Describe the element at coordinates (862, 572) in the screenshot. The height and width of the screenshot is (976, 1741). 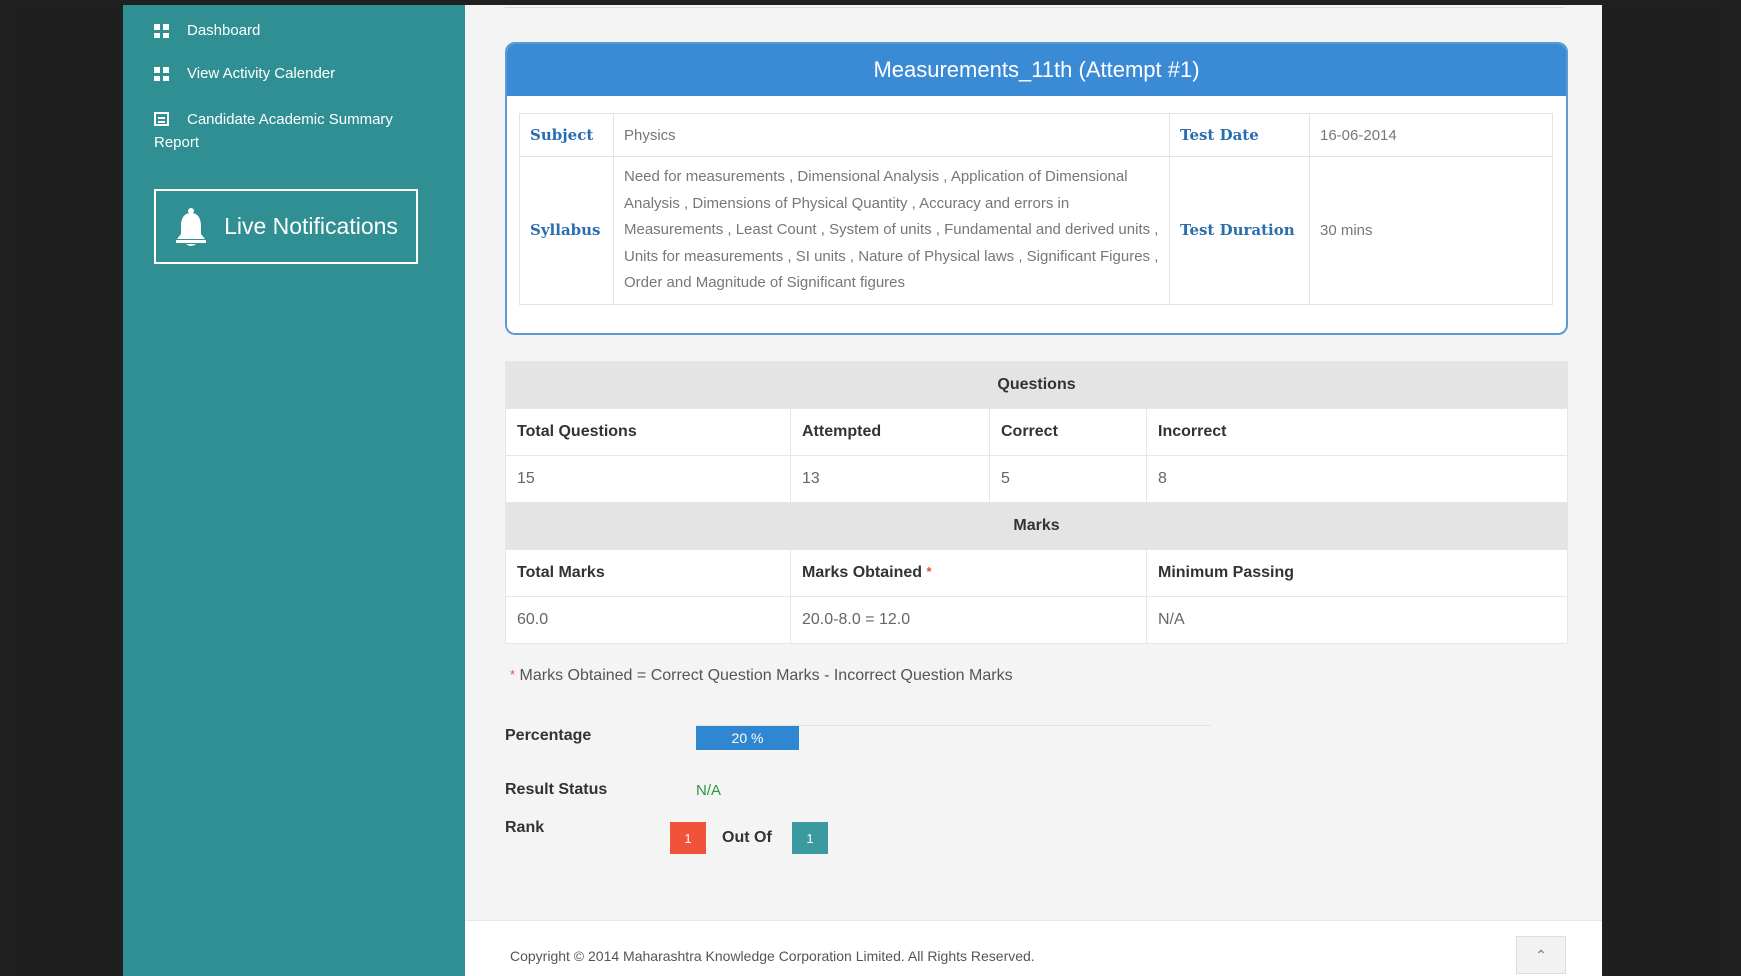
I see `column-header-label: Marks Obtained` at that location.